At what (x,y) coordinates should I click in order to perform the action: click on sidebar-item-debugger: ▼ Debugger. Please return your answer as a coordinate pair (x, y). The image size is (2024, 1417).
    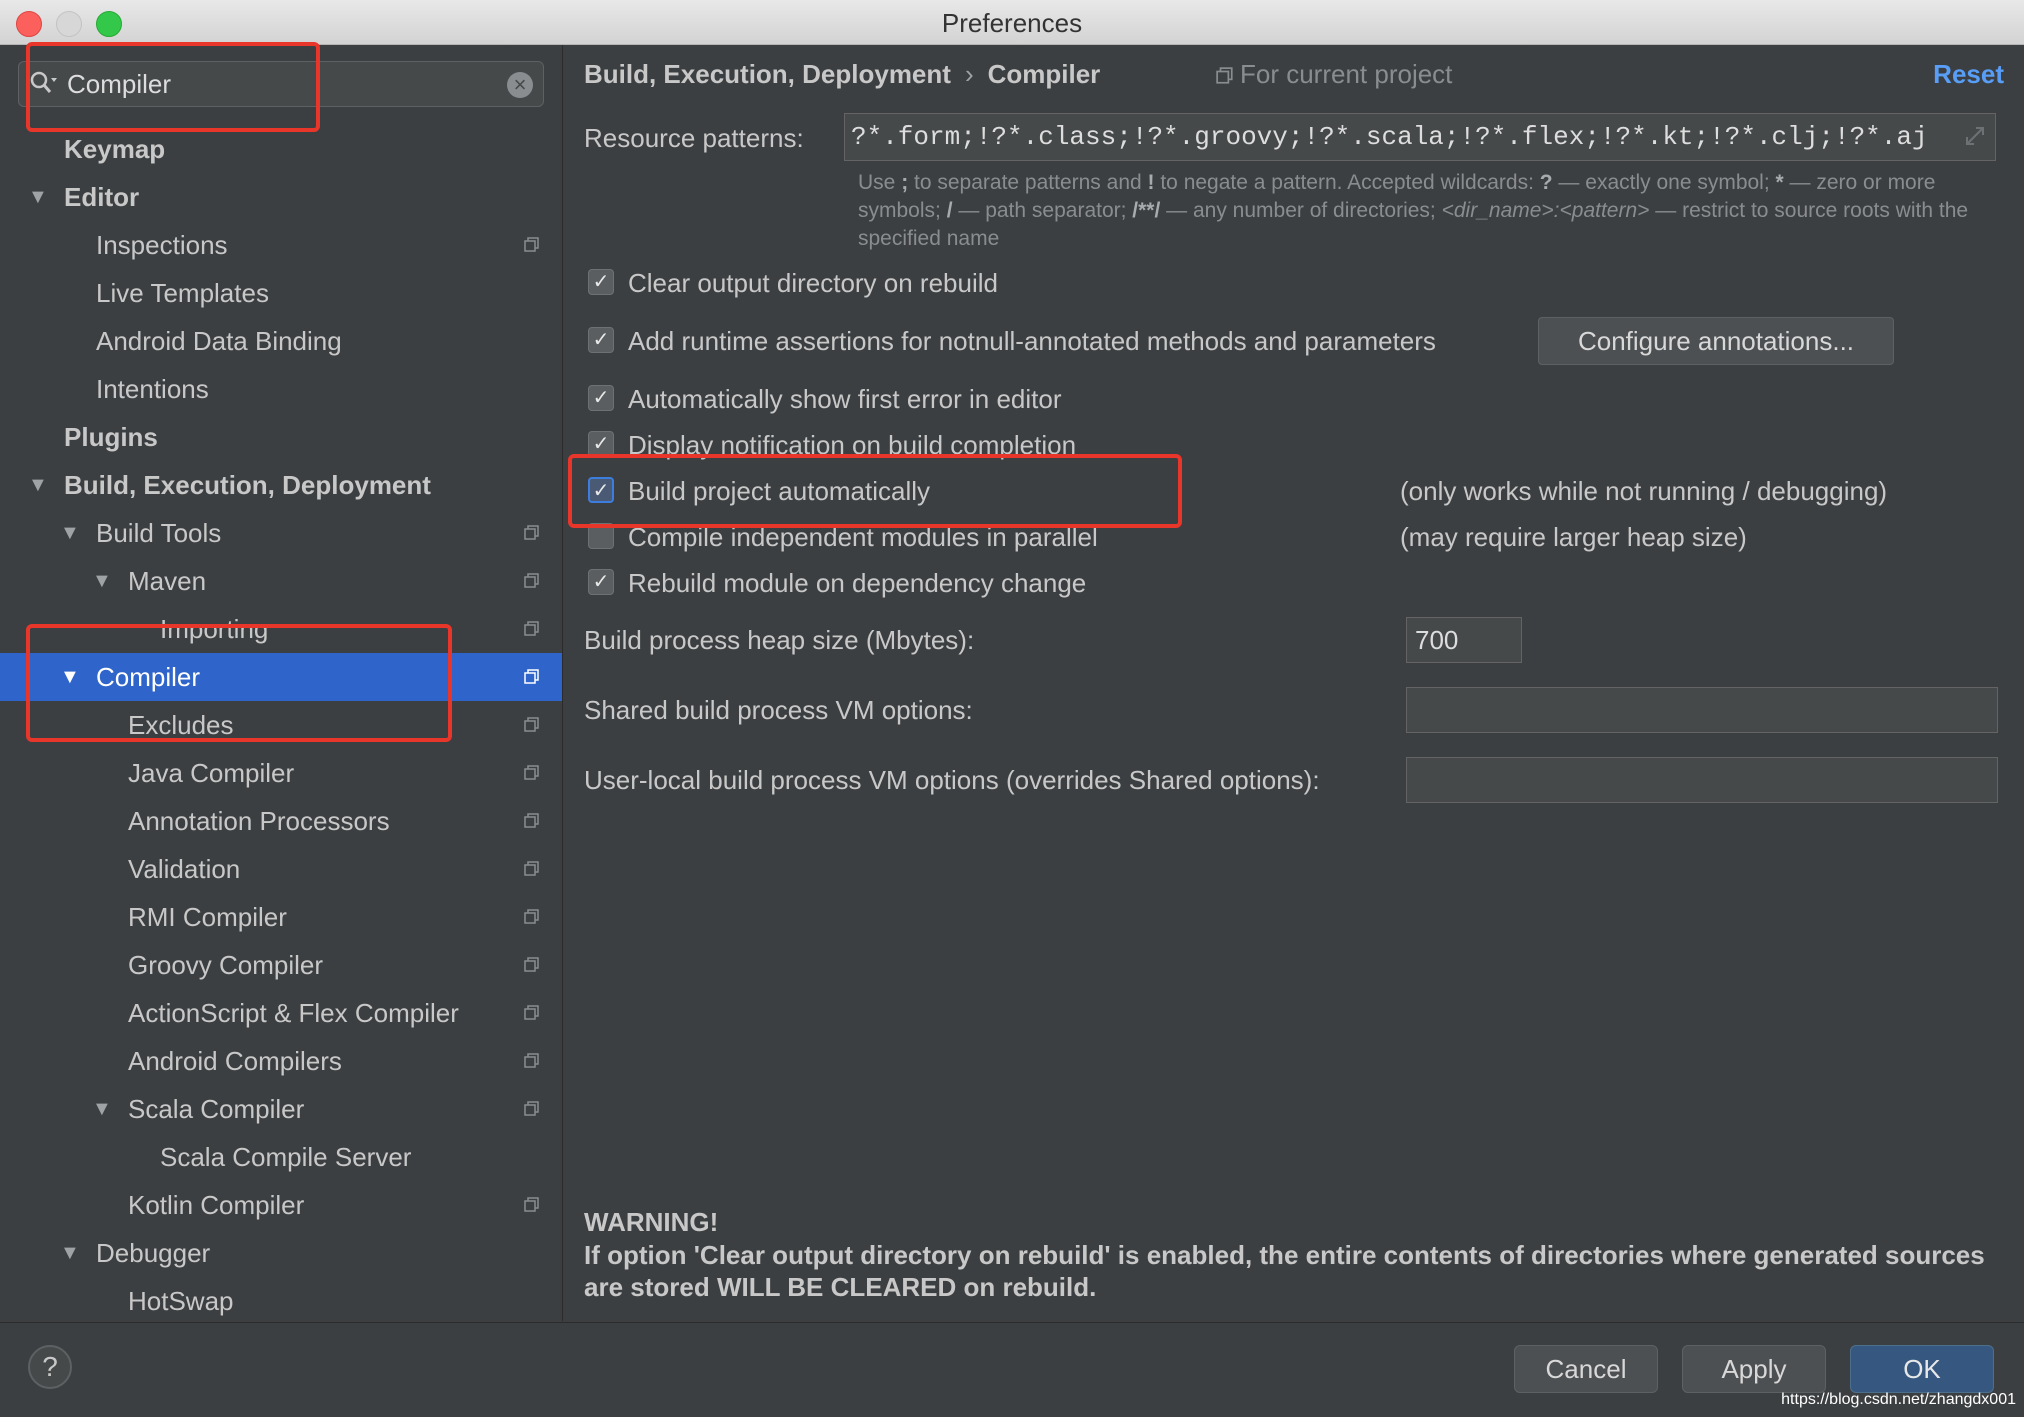
    Looking at the image, I should click on (281, 1253).